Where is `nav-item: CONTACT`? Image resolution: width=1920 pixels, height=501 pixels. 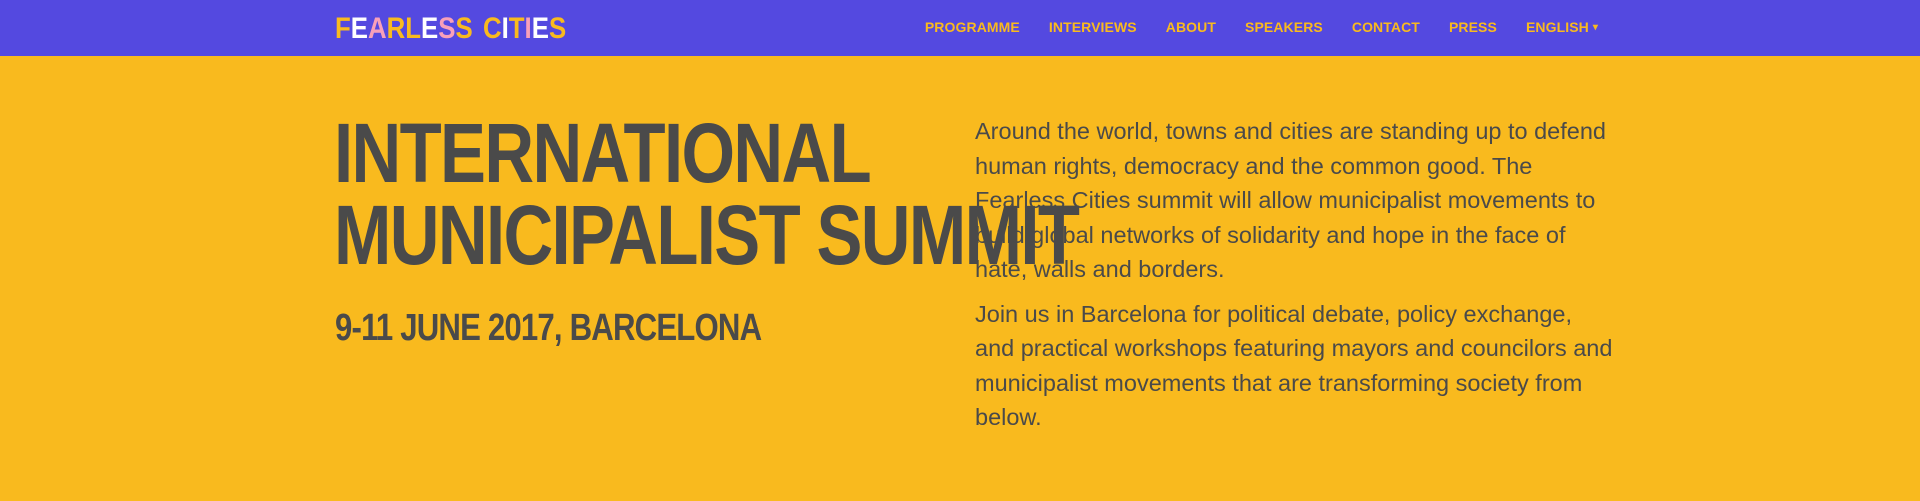 nav-item: CONTACT is located at coordinates (1386, 28).